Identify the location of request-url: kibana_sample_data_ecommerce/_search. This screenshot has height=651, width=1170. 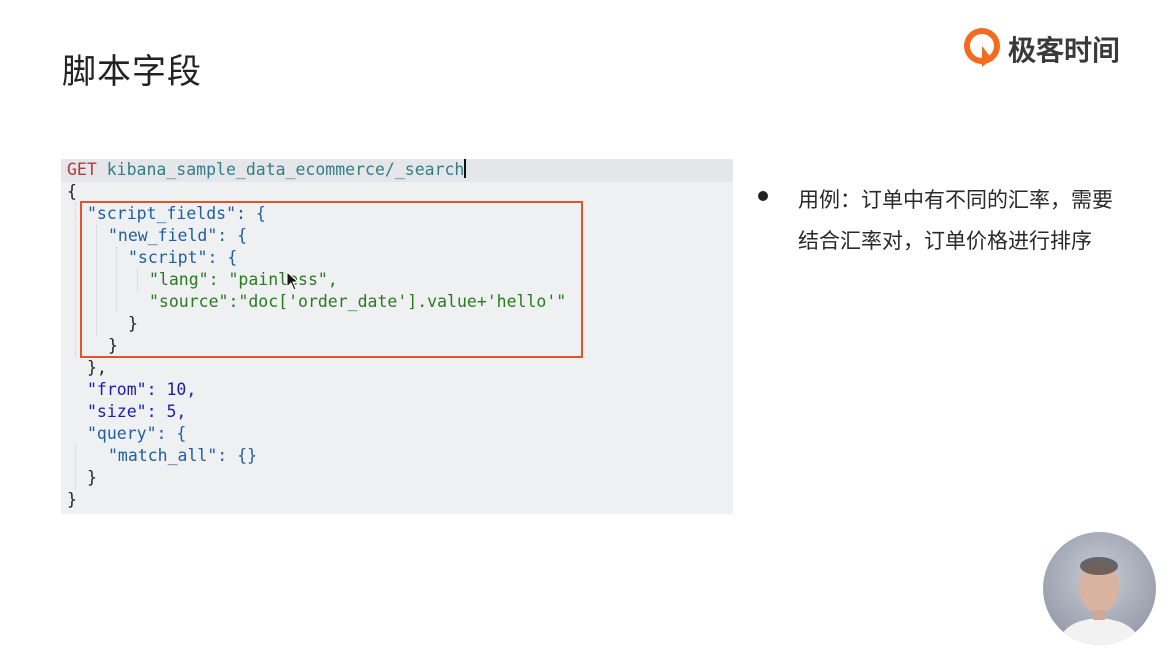
(285, 169).